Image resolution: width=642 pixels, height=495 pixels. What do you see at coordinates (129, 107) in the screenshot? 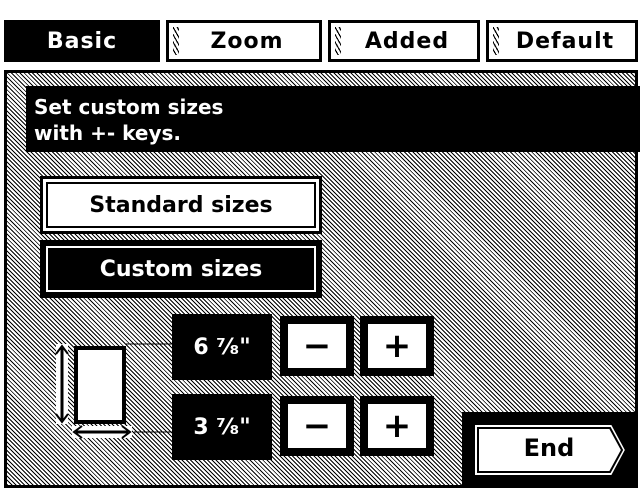
I see `instruction-line-1: Set custom sizes` at bounding box center [129, 107].